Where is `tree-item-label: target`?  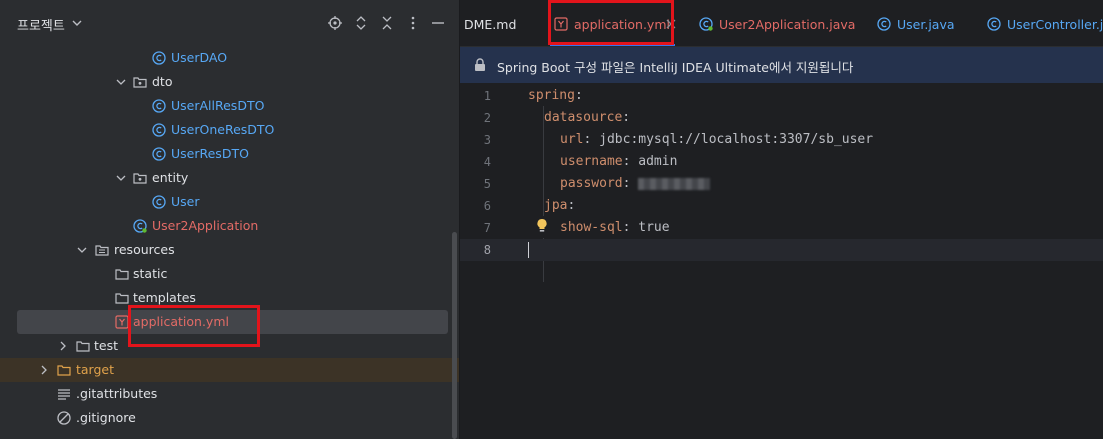 tree-item-label: target is located at coordinates (95, 369).